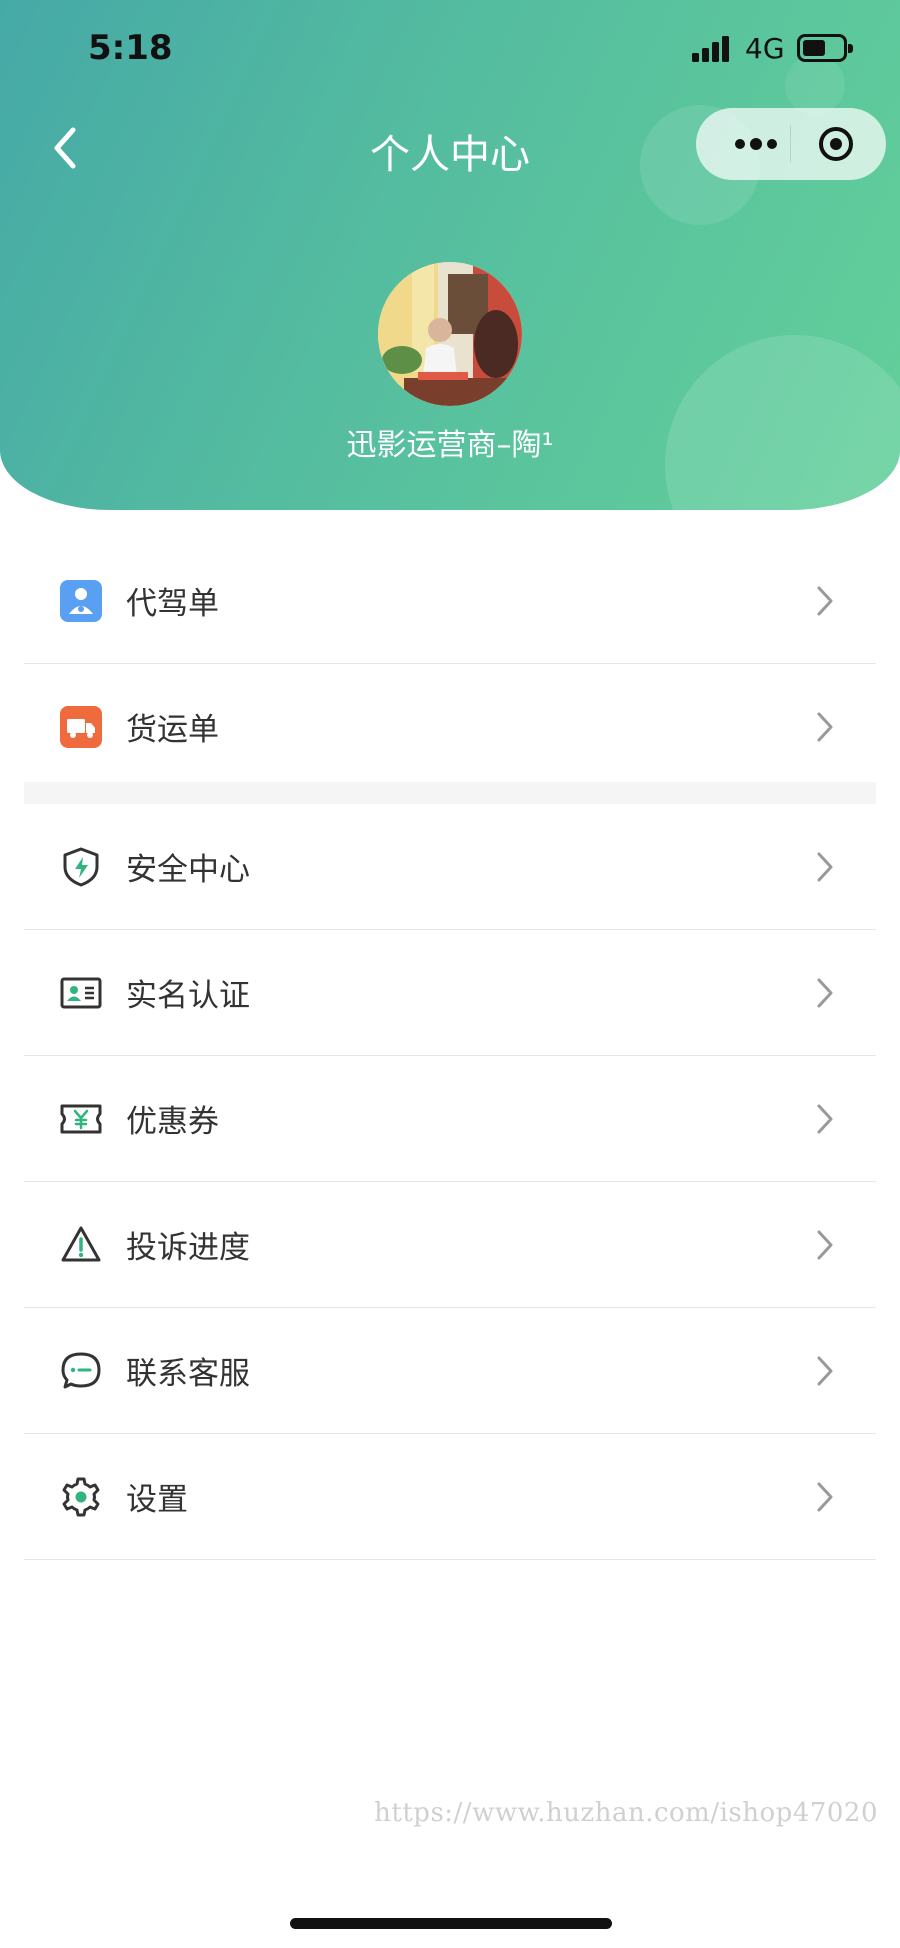 The height and width of the screenshot is (1948, 900). Describe the element at coordinates (188, 870) in the screenshot. I see `menu-item-label: 安全中心` at that location.